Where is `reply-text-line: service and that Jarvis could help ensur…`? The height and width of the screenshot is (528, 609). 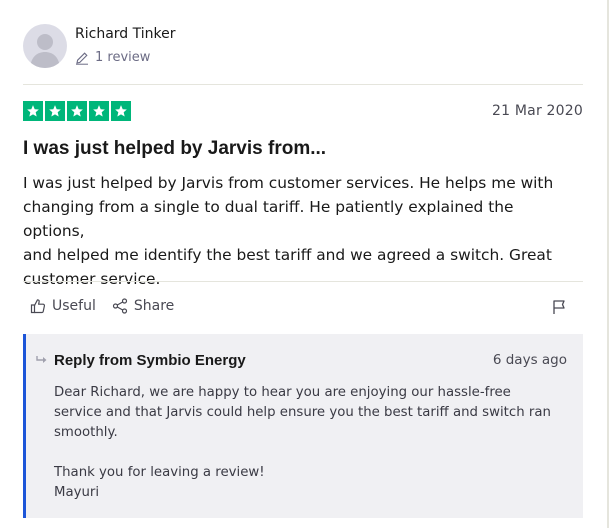
reply-text-line: service and that Jarvis could help ensur… is located at coordinates (302, 412).